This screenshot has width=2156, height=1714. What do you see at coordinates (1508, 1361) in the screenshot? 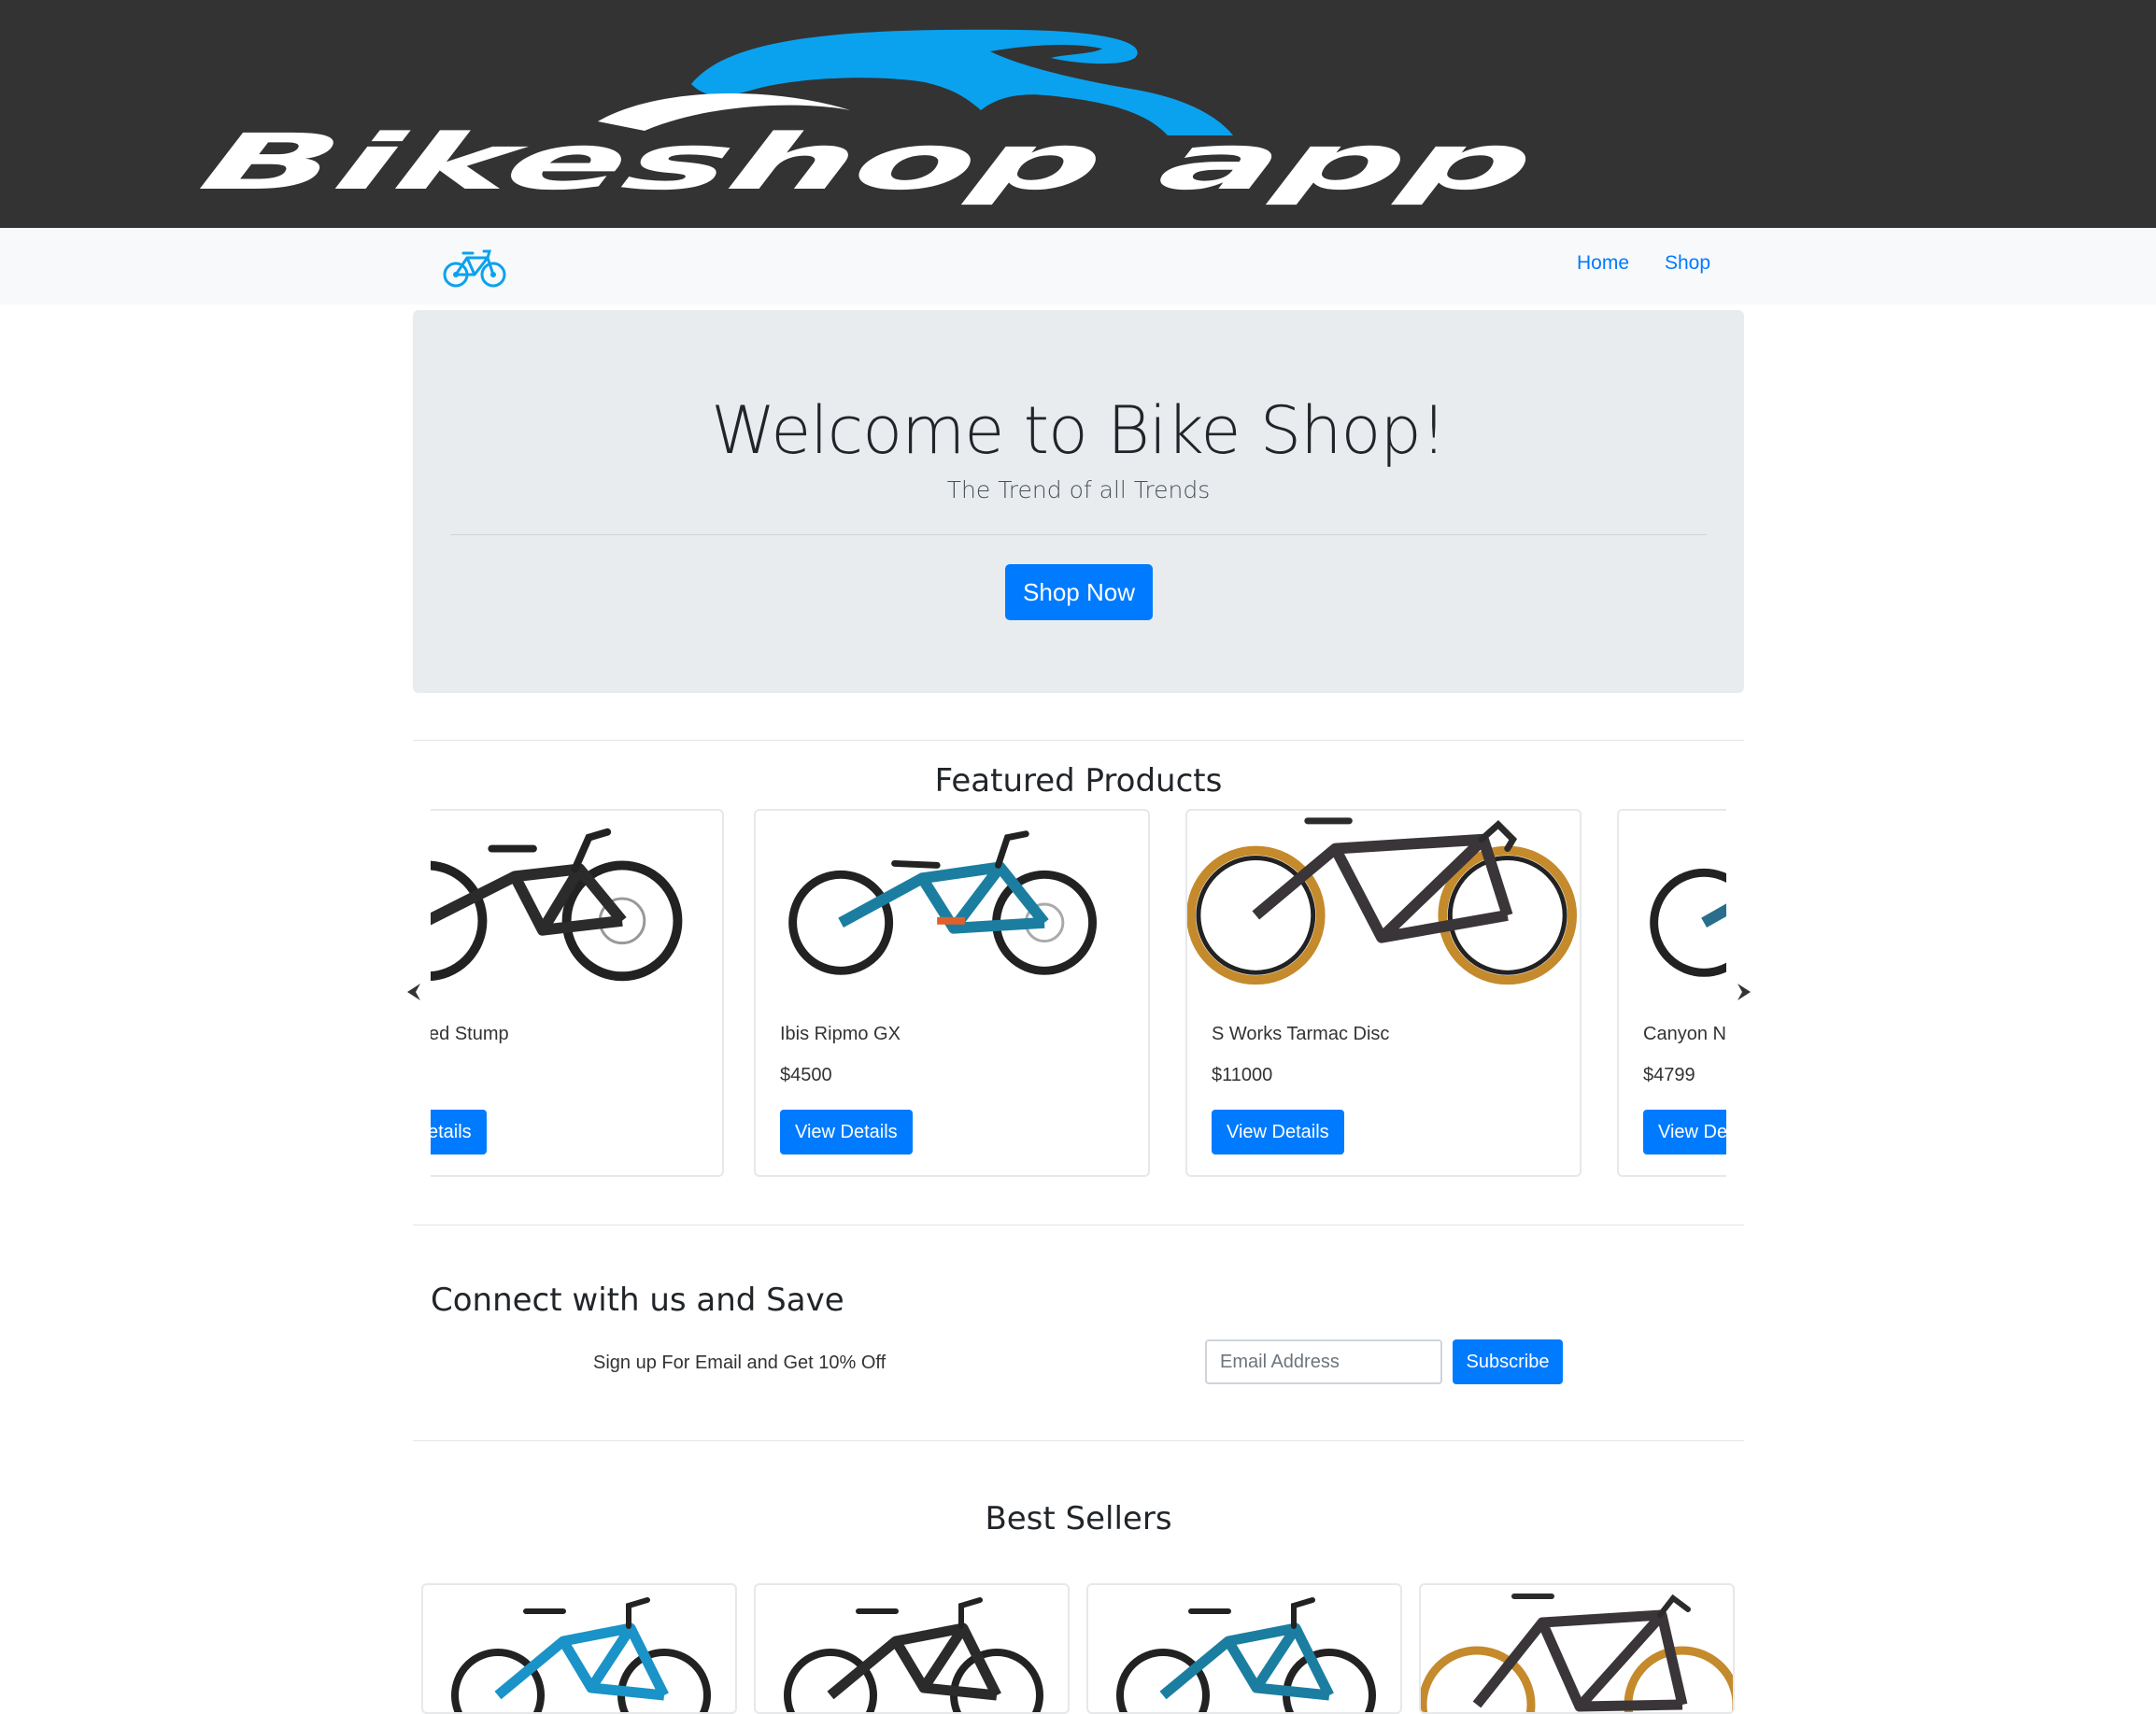
I see `subscribe-button: Subscribe` at bounding box center [1508, 1361].